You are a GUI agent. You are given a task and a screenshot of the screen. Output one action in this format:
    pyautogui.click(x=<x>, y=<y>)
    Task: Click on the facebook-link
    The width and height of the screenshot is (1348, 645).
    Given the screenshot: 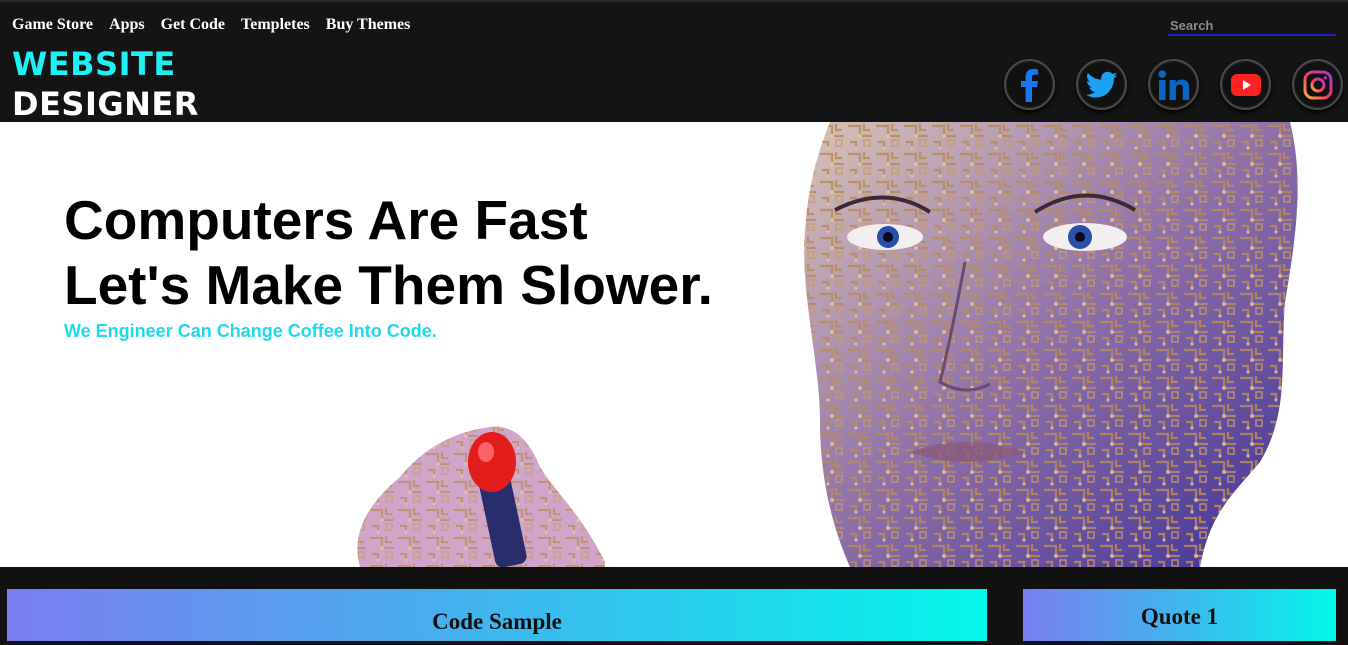 What is the action you would take?
    pyautogui.click(x=1029, y=84)
    